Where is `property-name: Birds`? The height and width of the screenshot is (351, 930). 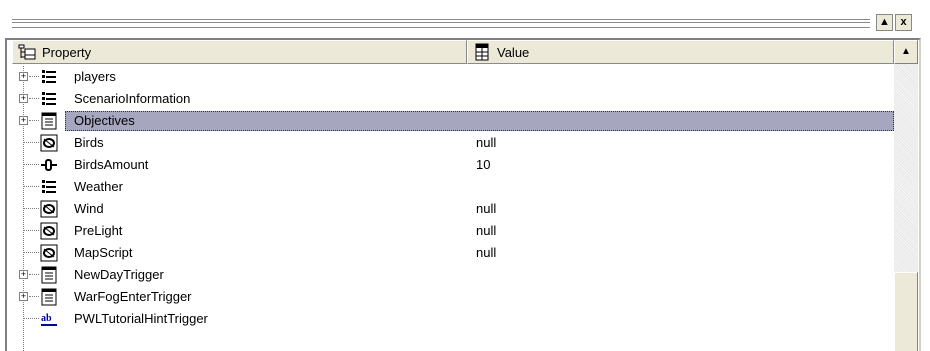
property-name: Birds is located at coordinates (89, 142).